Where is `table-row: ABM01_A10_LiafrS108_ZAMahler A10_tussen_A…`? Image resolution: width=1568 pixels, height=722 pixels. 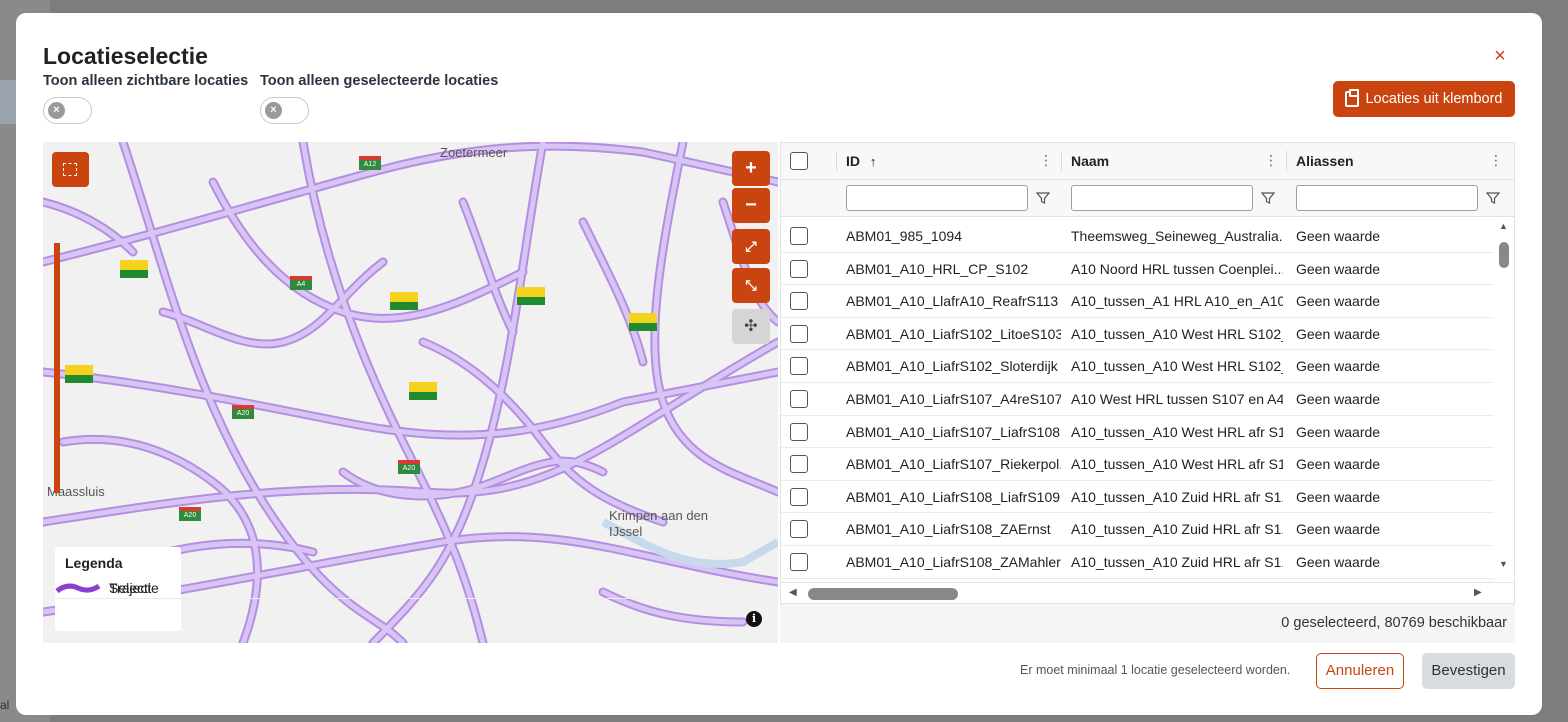 table-row: ABM01_A10_LiafrS108_ZAMahler A10_tussen_A… is located at coordinates (1137, 562).